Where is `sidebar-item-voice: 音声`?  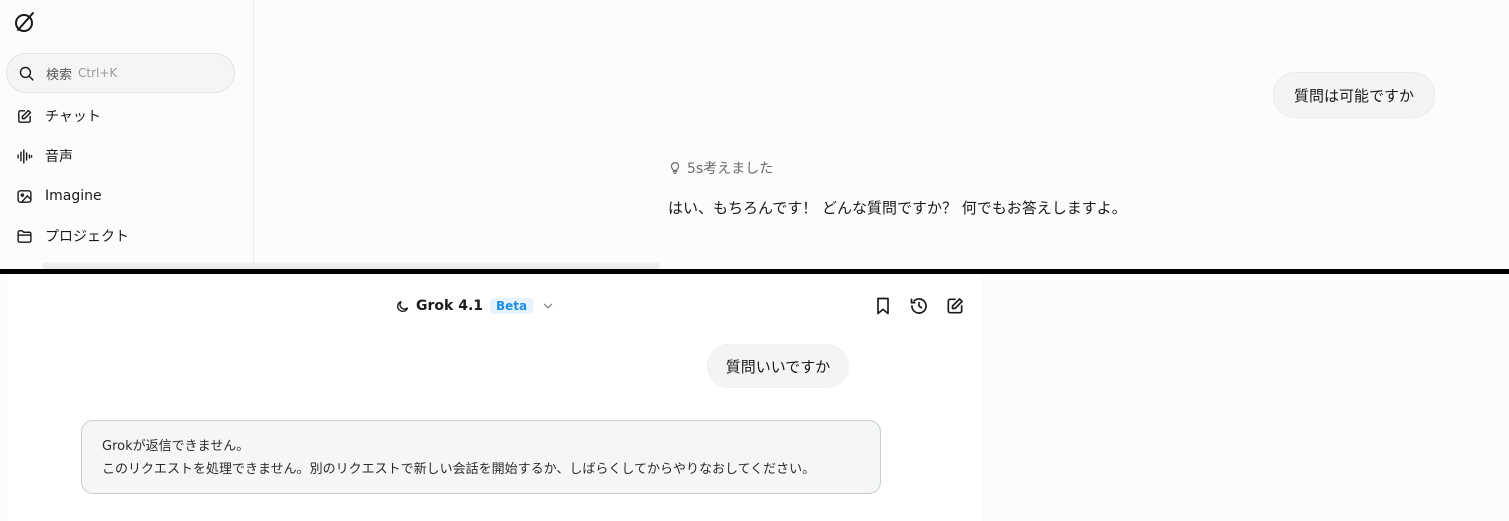
sidebar-item-voice: 音声 is located at coordinates (44, 156).